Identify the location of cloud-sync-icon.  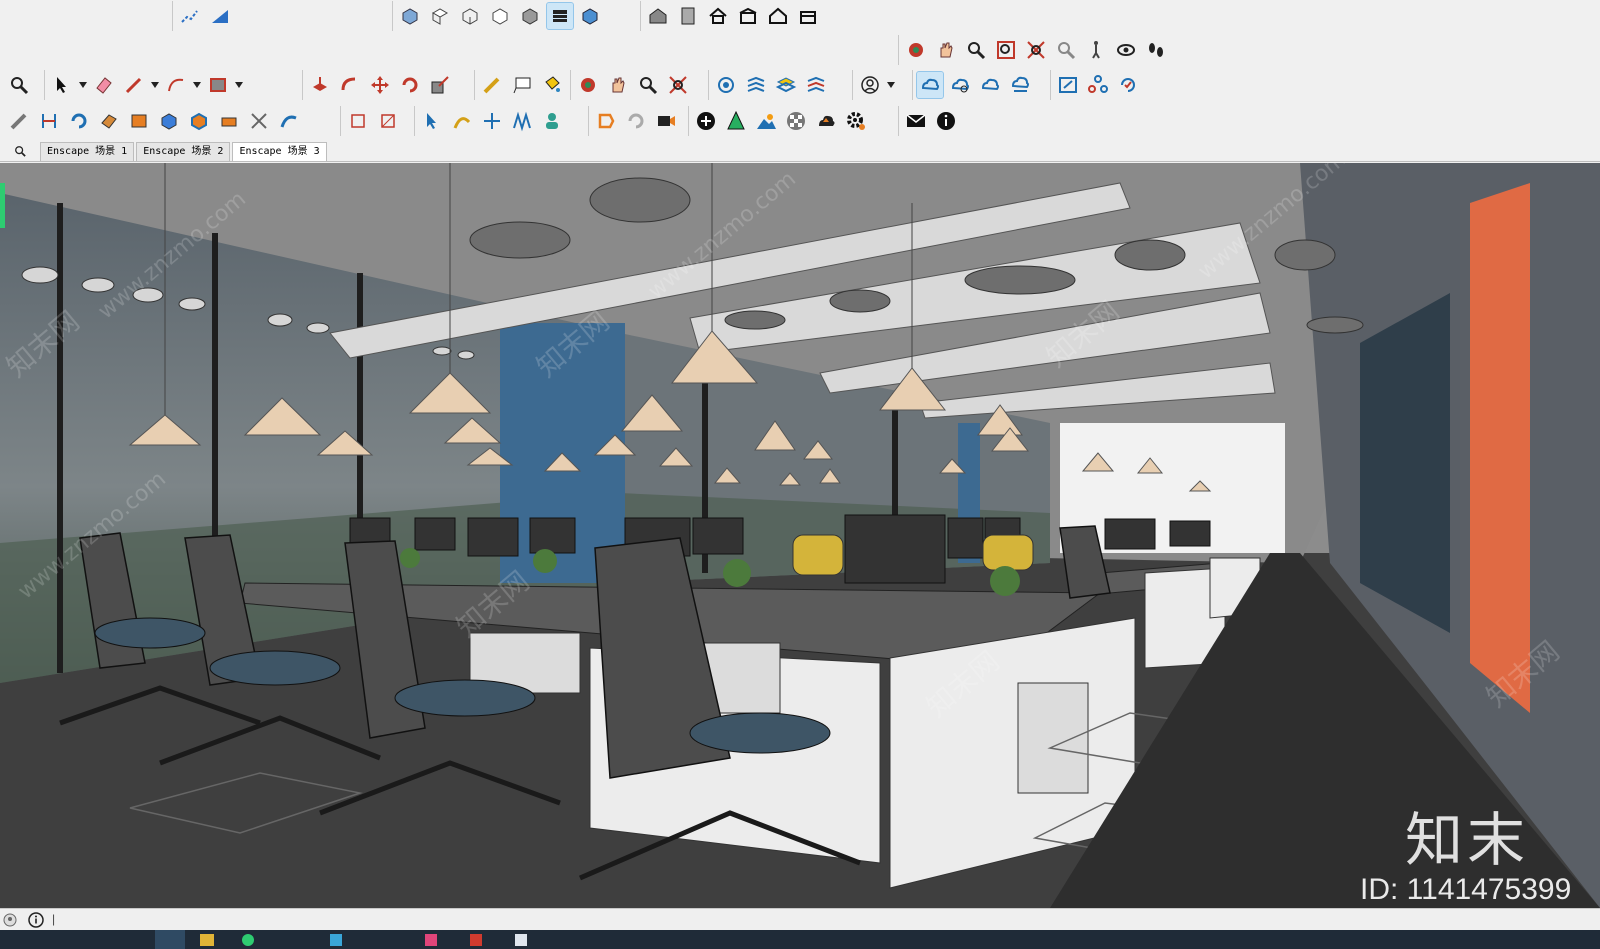
(990, 85).